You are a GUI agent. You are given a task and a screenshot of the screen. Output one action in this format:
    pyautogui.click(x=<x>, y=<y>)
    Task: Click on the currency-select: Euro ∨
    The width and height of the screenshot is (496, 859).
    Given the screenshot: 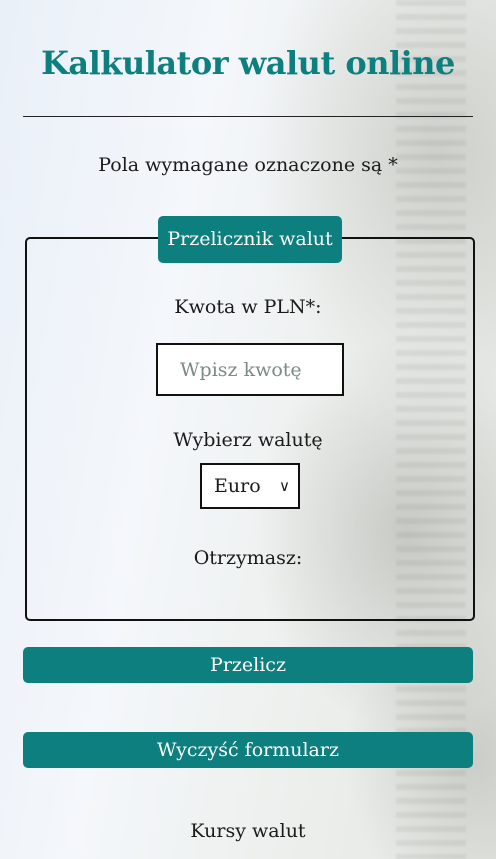 What is the action you would take?
    pyautogui.click(x=250, y=486)
    